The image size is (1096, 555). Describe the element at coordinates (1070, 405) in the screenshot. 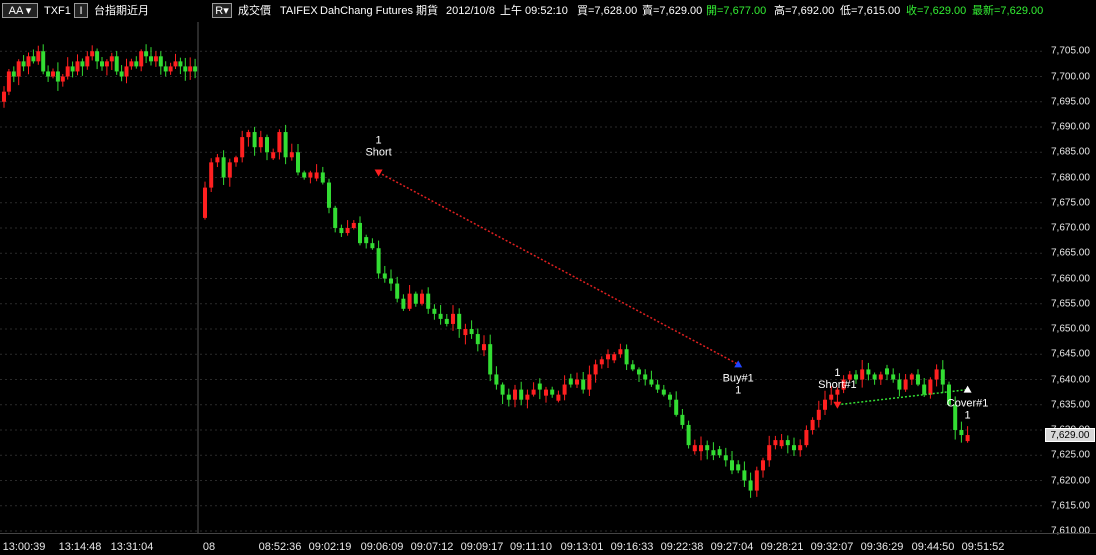

I see `y-tick-label: 7,635.00` at that location.